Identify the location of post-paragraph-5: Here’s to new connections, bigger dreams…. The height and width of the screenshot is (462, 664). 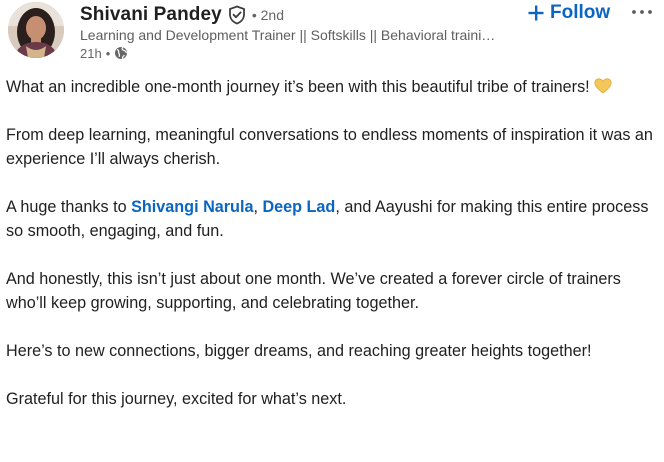
(299, 351).